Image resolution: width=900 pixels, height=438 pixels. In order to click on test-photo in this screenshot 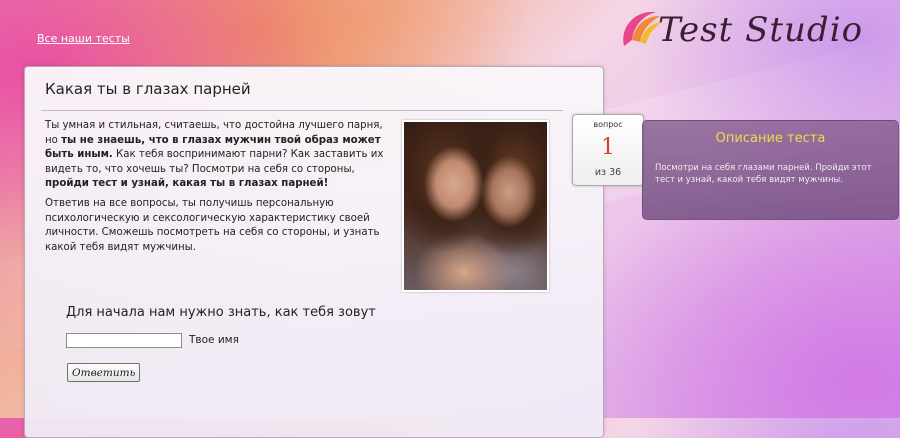, I will do `click(475, 206)`.